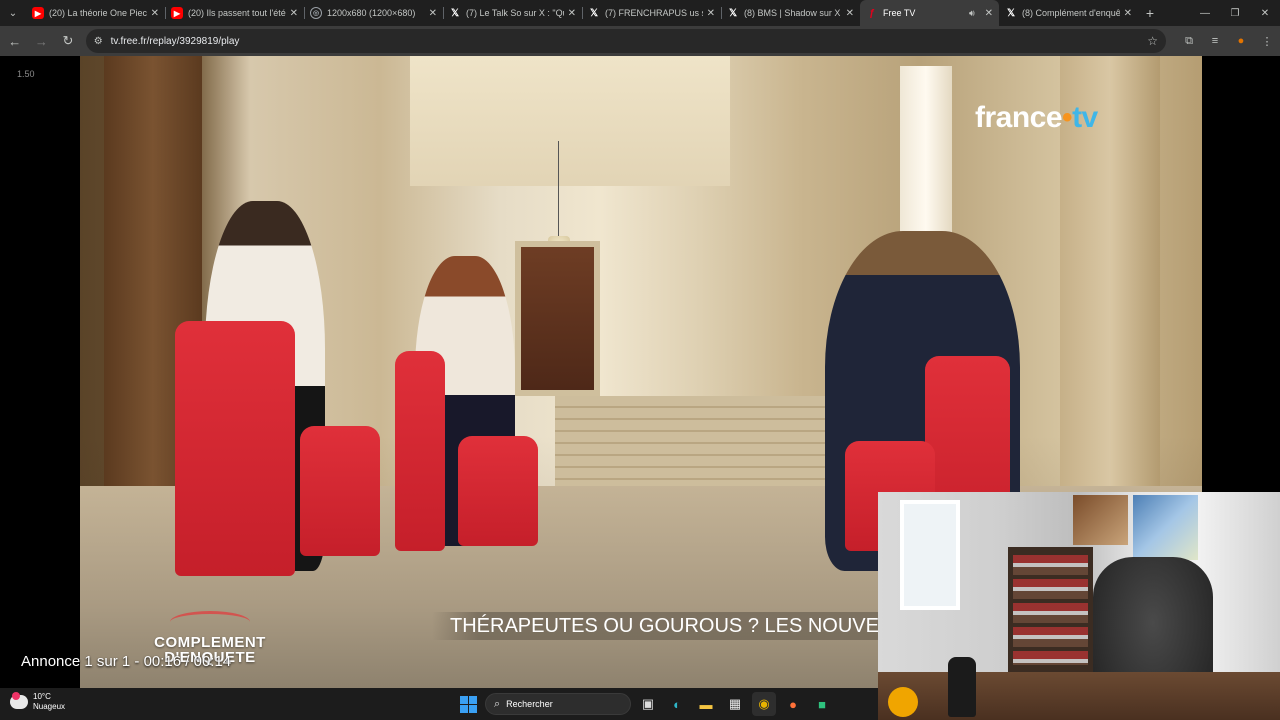 This screenshot has width=1280, height=720. Describe the element at coordinates (210, 622) in the screenshot. I see `show-logo-arcs-icon` at that location.